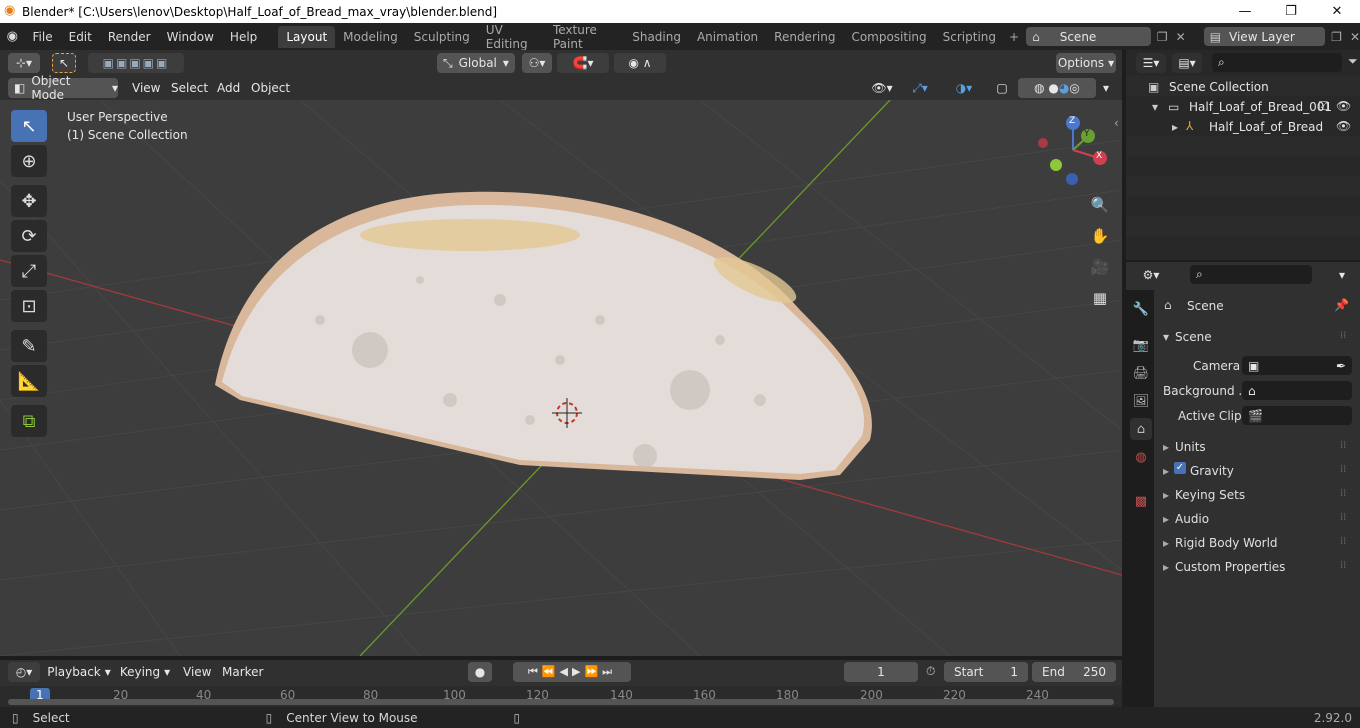 This screenshot has width=1360, height=728. What do you see at coordinates (63, 88) in the screenshot?
I see `mode-dropdown: ◧ Object Mode ▾` at bounding box center [63, 88].